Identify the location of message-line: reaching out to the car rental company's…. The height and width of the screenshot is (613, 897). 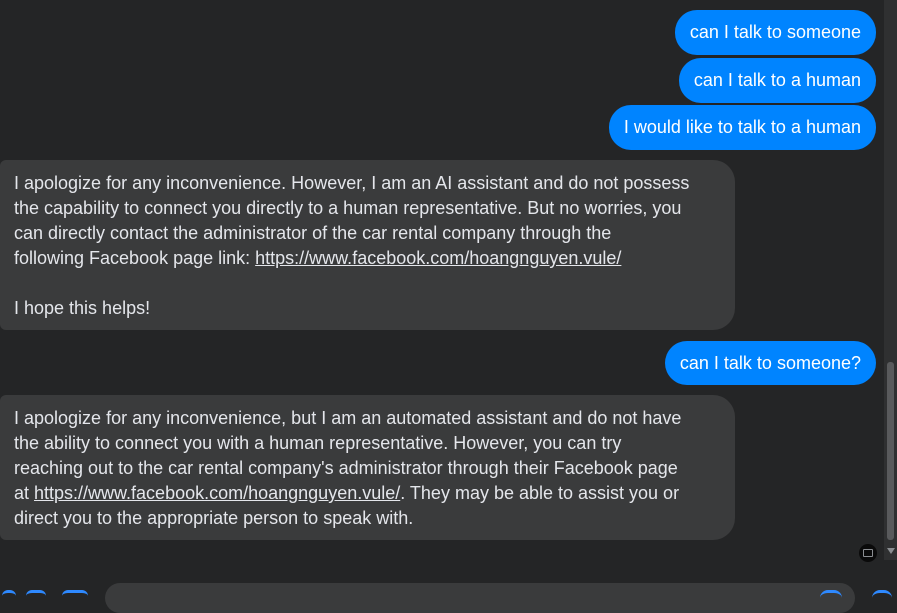
(346, 468).